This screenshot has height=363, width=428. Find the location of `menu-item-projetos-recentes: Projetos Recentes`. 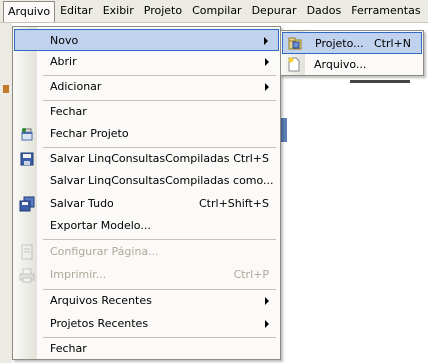

menu-item-projetos-recentes: Projetos Recentes is located at coordinates (146, 324).